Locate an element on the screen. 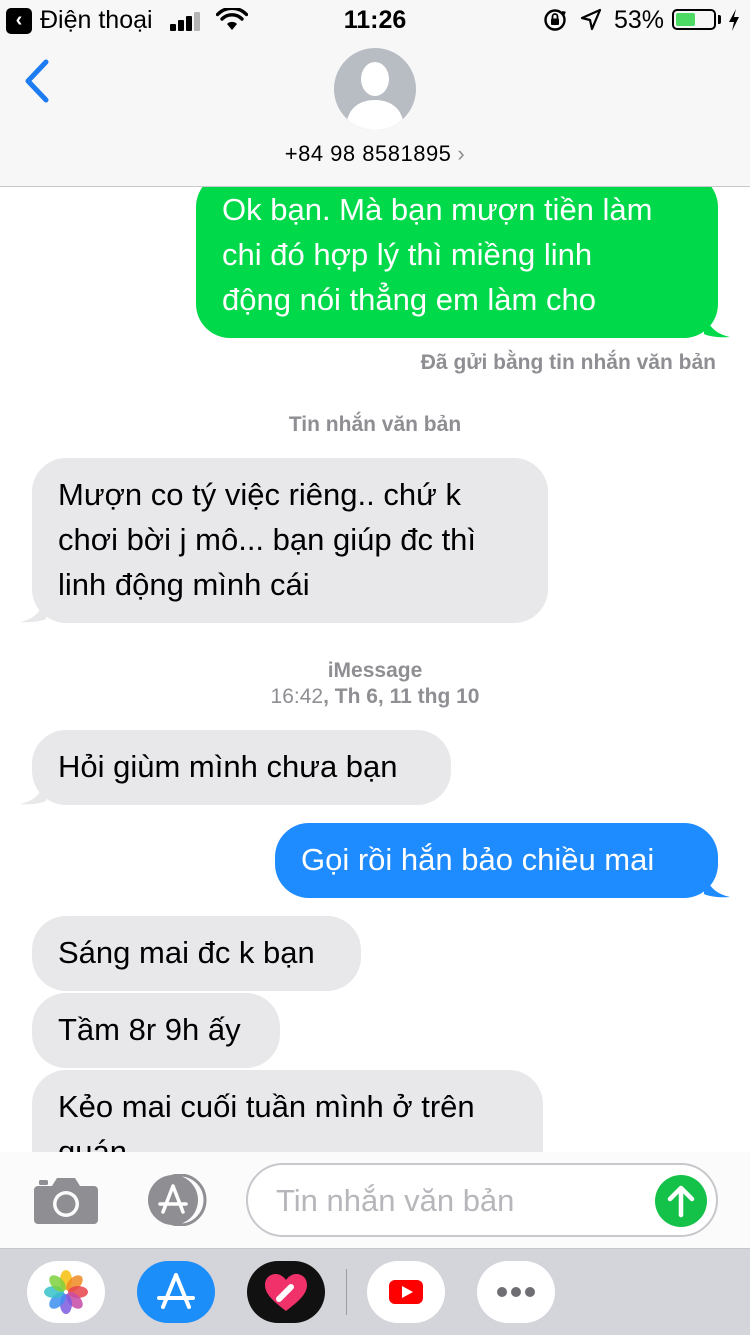 This screenshot has width=750, height=1335. arrow-up-icon is located at coordinates (681, 1201).